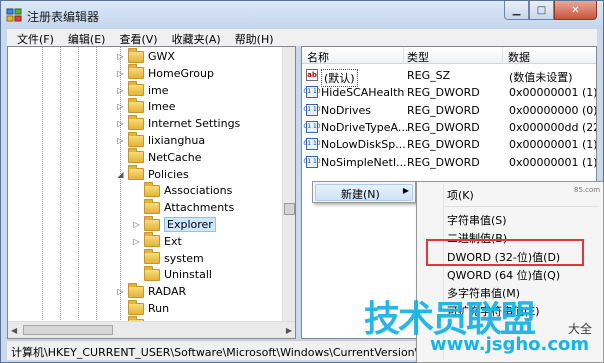 The width and height of the screenshot is (604, 363). What do you see at coordinates (302, 15) in the screenshot?
I see `title-bar: 注册表编辑器 ▁ □ ✕` at bounding box center [302, 15].